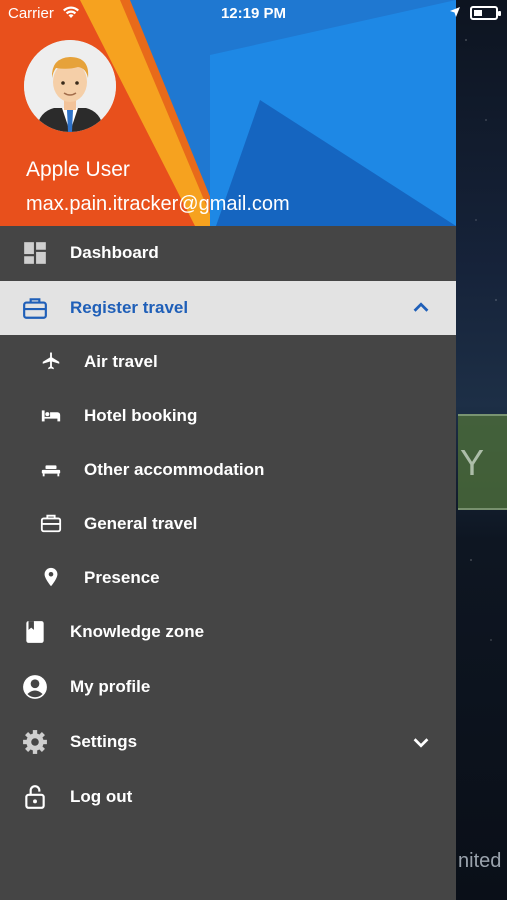  Describe the element at coordinates (51, 361) in the screenshot. I see `airplane-icon` at that location.